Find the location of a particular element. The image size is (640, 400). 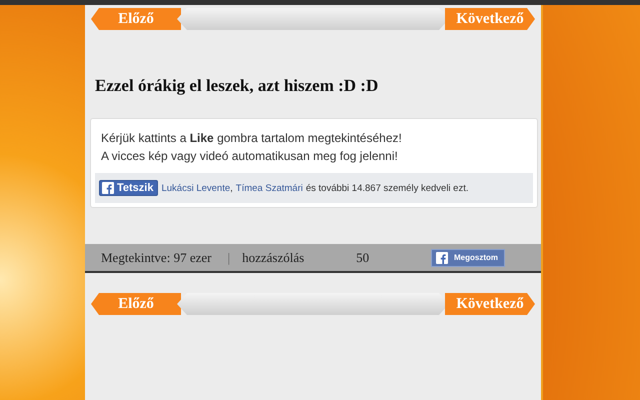

views-count: Megtekintve: 97 ezer is located at coordinates (156, 258).